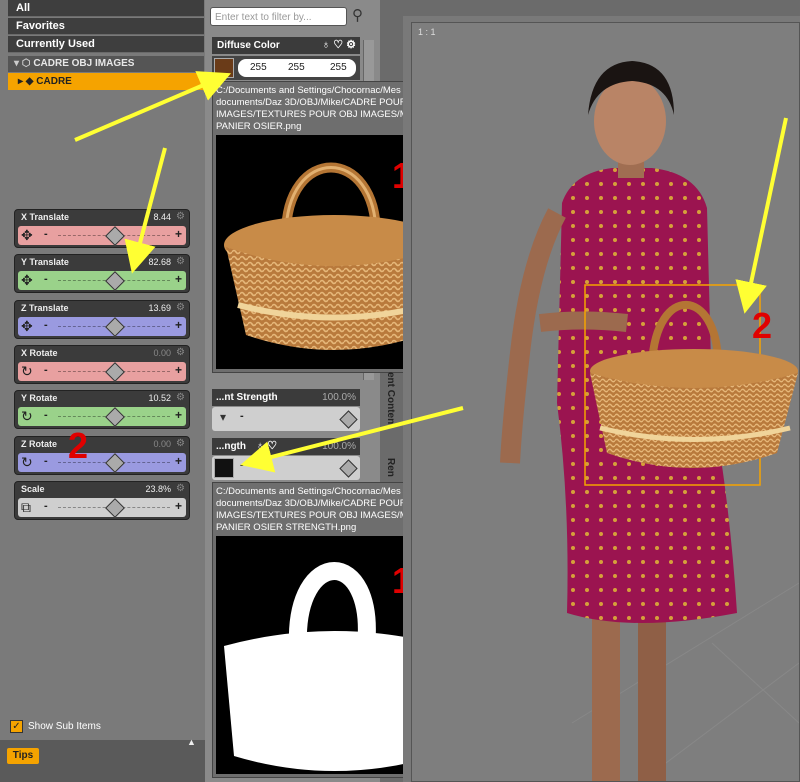 The image size is (800, 782). Describe the element at coordinates (761, 215) in the screenshot. I see `arrow-to-basket` at that location.